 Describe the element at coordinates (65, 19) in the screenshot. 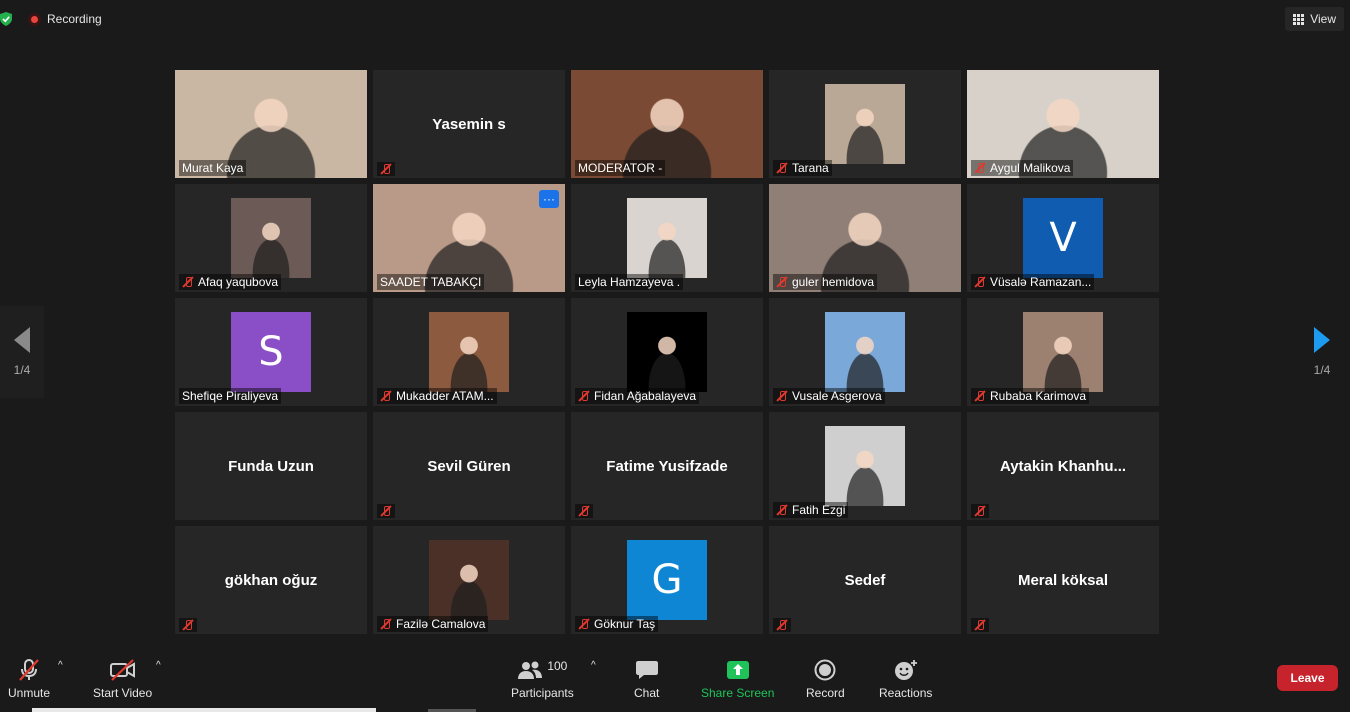

I see `recording-indicator: Recording` at that location.